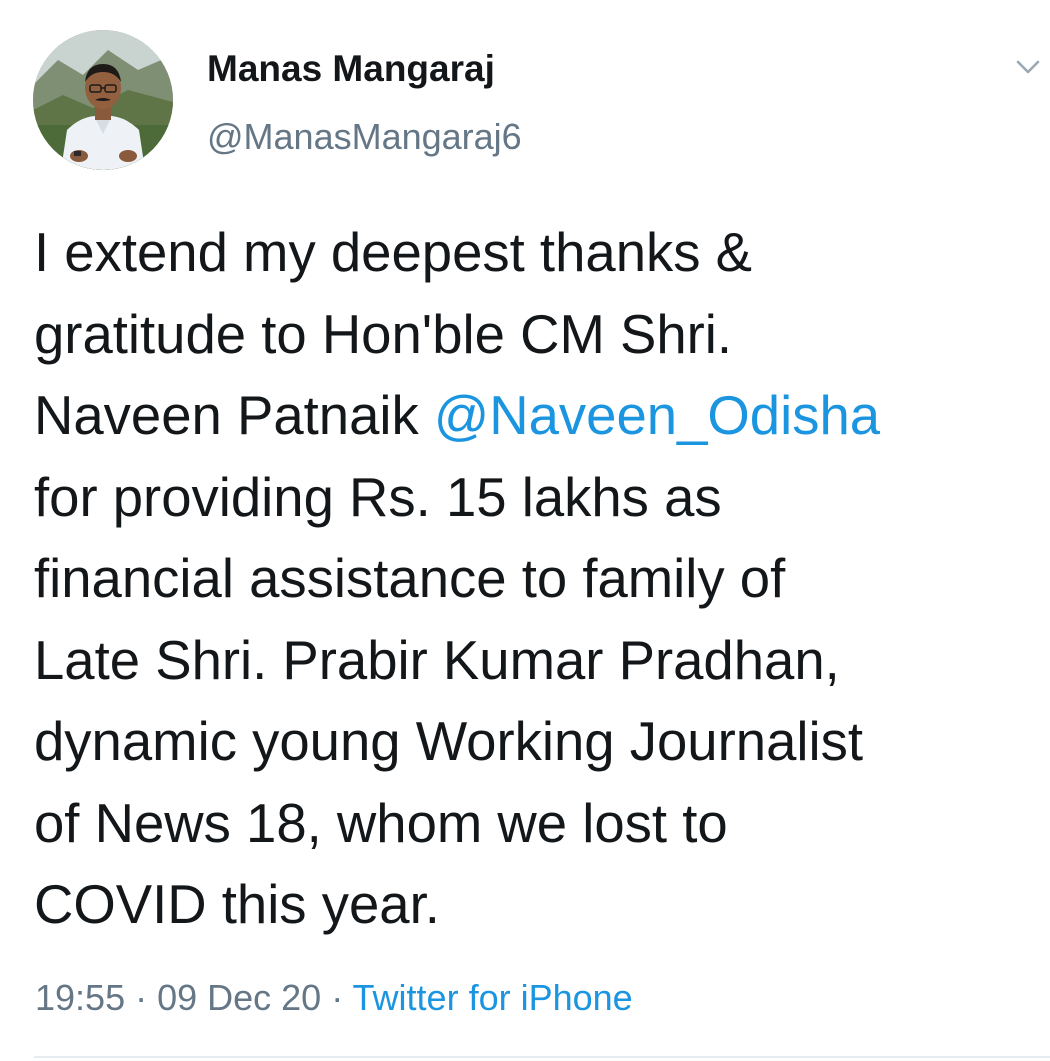 This screenshot has height=1061, width=1050. Describe the element at coordinates (80, 997) in the screenshot. I see `tweet-time: 19:55` at that location.